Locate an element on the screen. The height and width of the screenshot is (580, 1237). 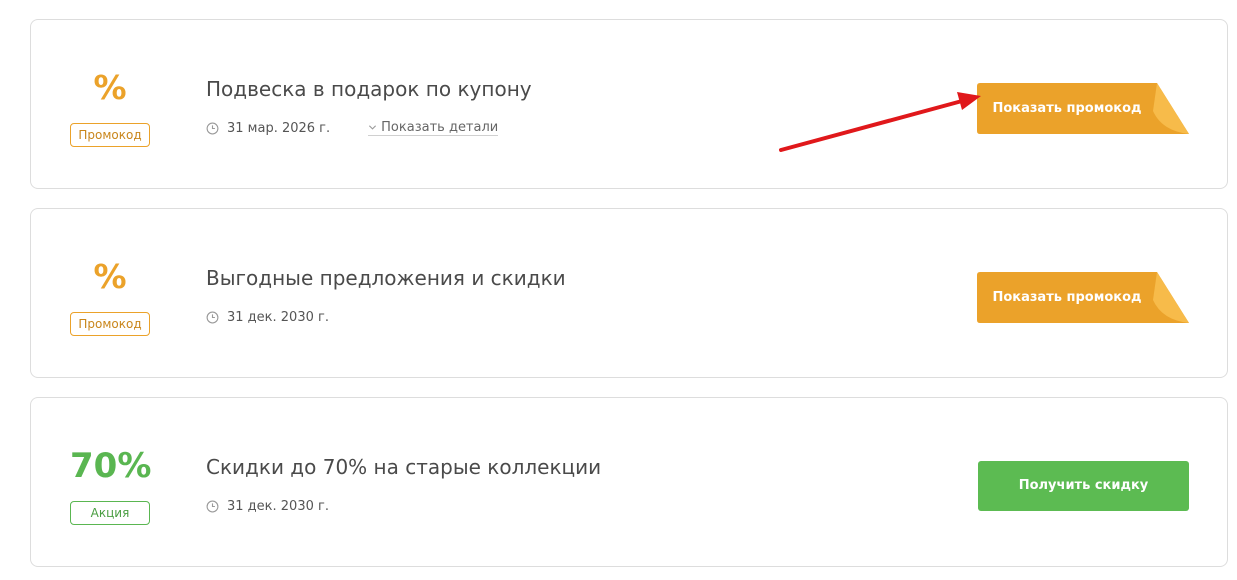
coupon-title: Выгодные предложения и скидки is located at coordinates (386, 278).